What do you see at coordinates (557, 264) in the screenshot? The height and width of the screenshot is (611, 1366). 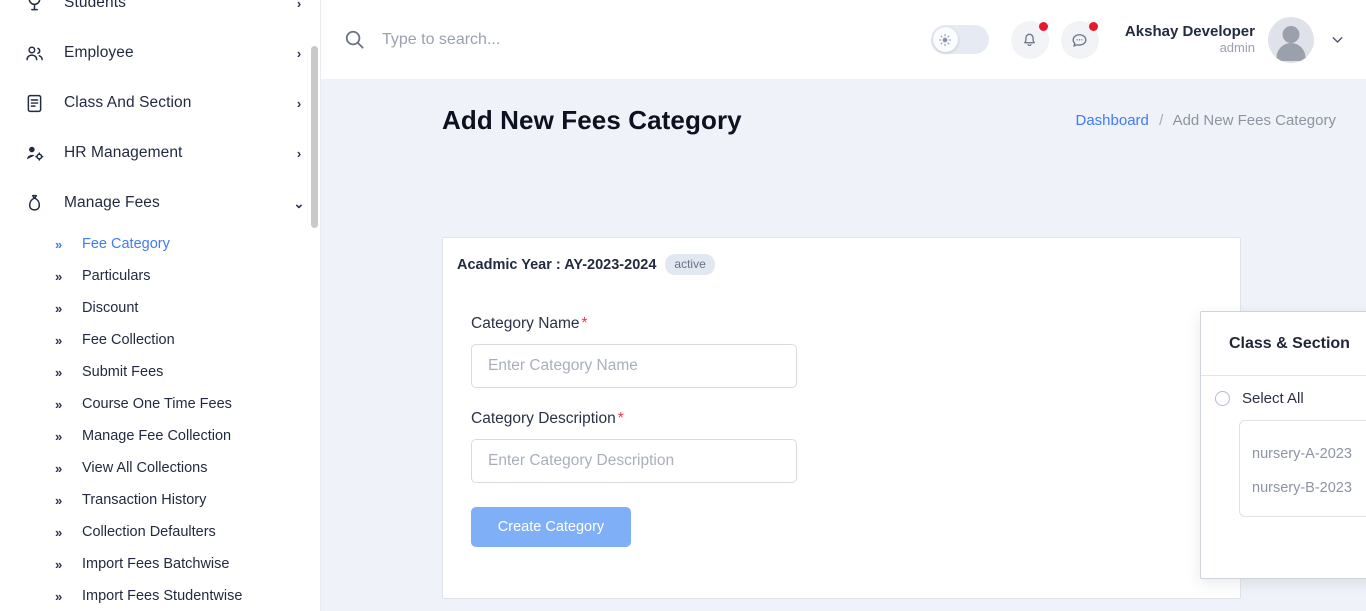 I see `academic-year-label: Acadmic Year : AY-2023-2024` at bounding box center [557, 264].